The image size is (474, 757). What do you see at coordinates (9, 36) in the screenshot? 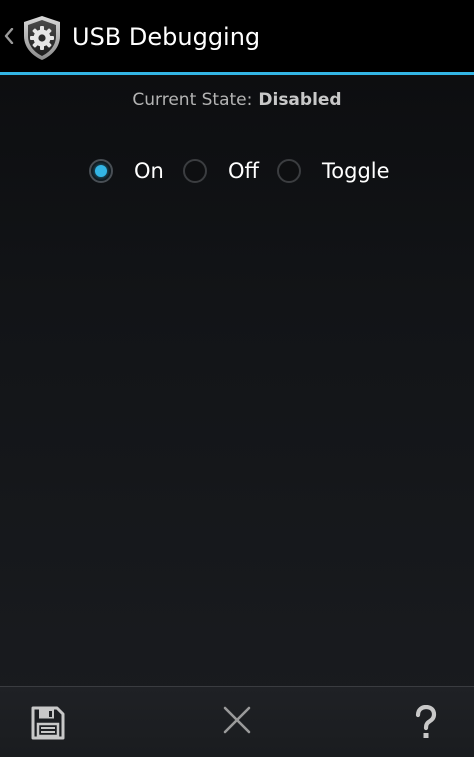
I see `chevron-left-icon` at bounding box center [9, 36].